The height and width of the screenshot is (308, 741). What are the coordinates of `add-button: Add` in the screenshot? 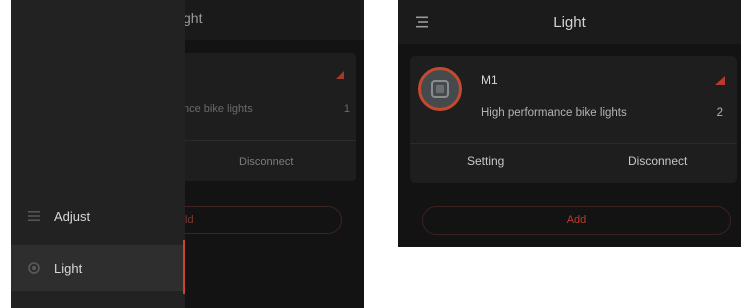 It's located at (576, 220).